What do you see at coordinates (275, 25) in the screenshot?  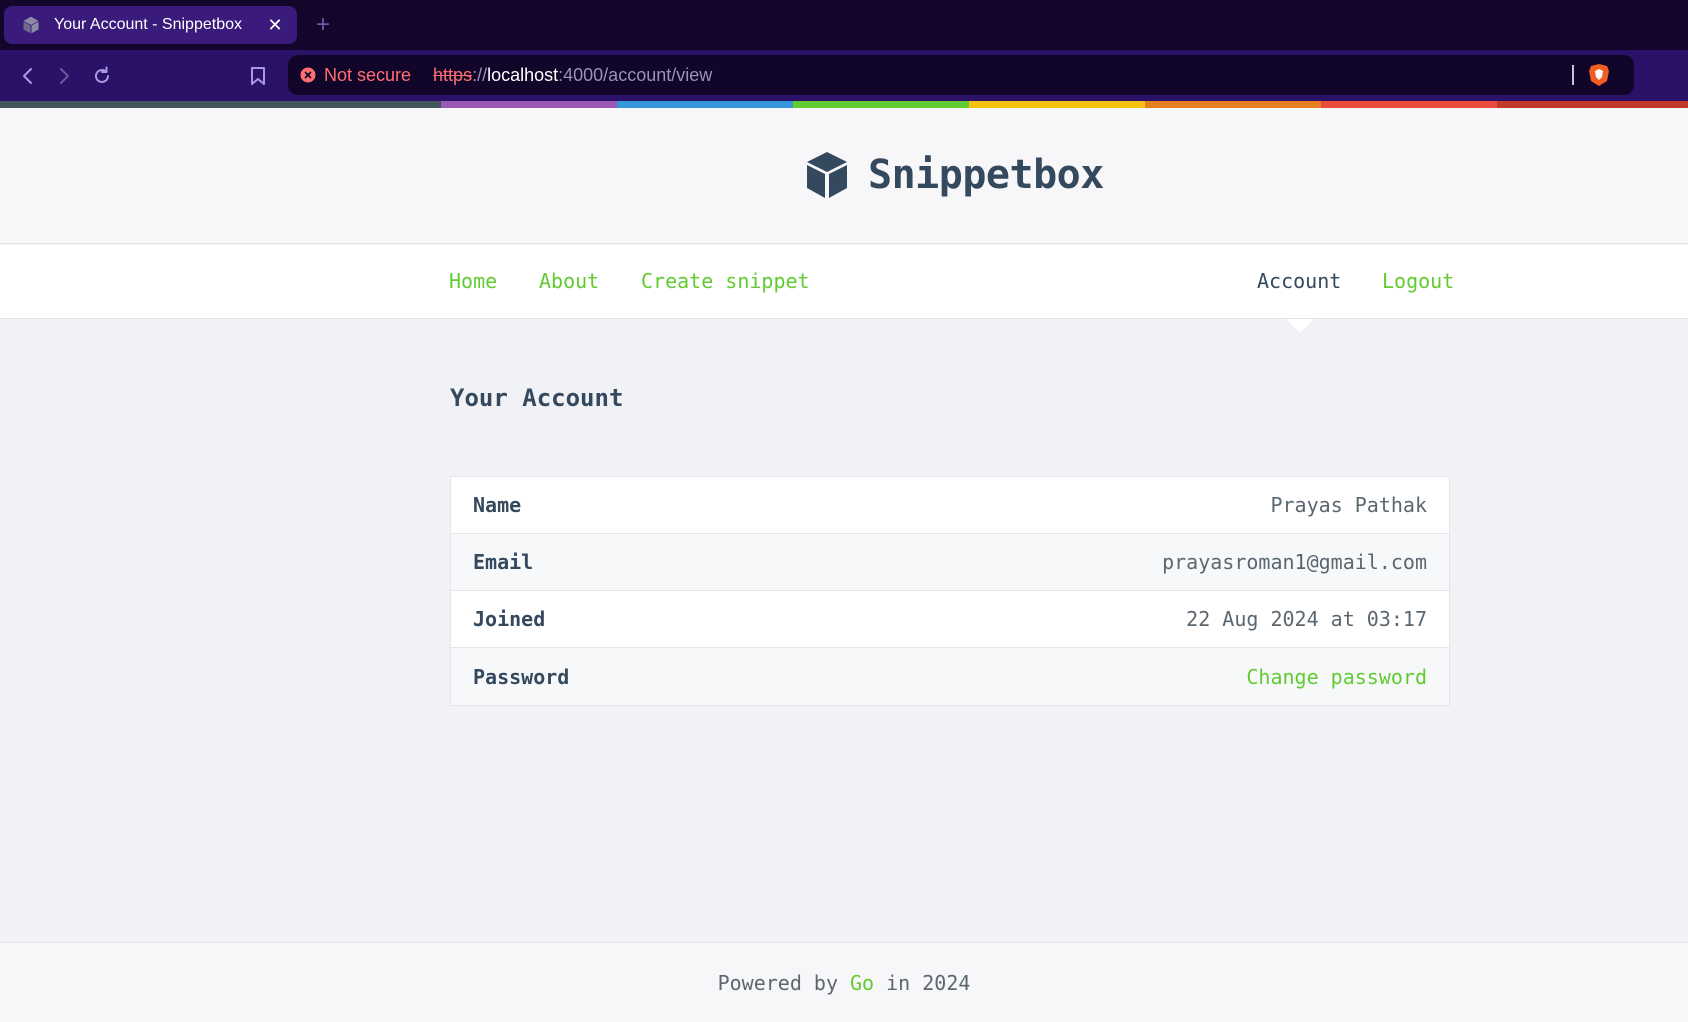 I see `tab-close-icon: ✕` at bounding box center [275, 25].